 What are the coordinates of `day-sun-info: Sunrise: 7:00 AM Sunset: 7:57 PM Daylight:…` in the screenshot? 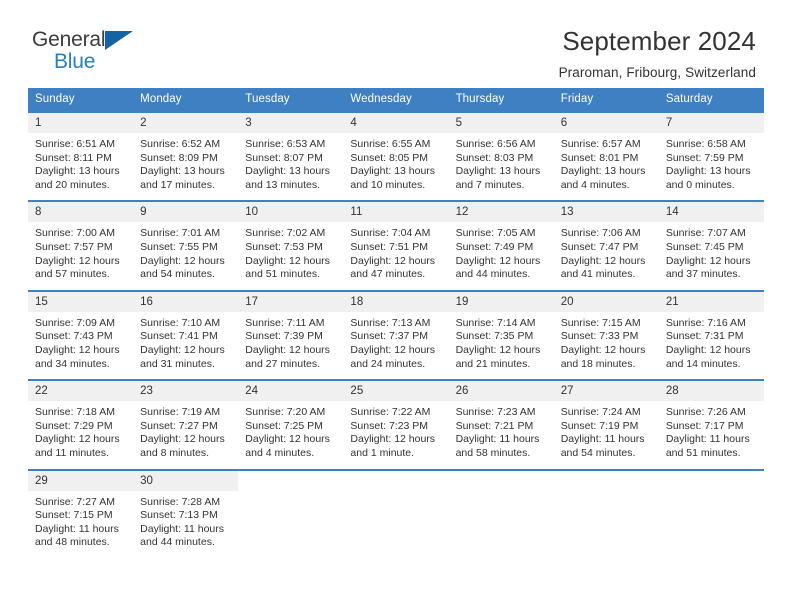 It's located at (80, 255).